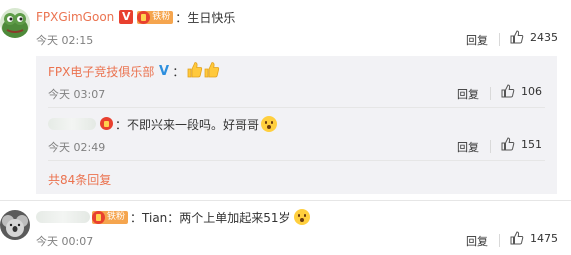 The height and width of the screenshot is (255, 571). Describe the element at coordinates (65, 241) in the screenshot. I see `comment-time: 今天 00:07` at that location.